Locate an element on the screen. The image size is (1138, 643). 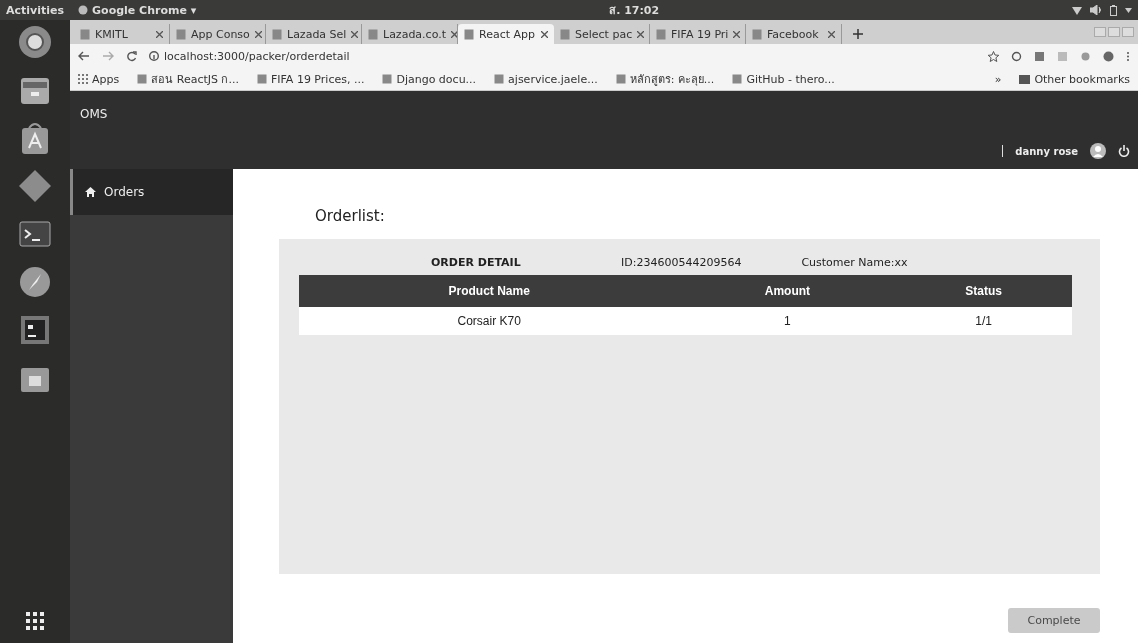
bookmarks-overflow-button: » is located at coordinates (998, 79).